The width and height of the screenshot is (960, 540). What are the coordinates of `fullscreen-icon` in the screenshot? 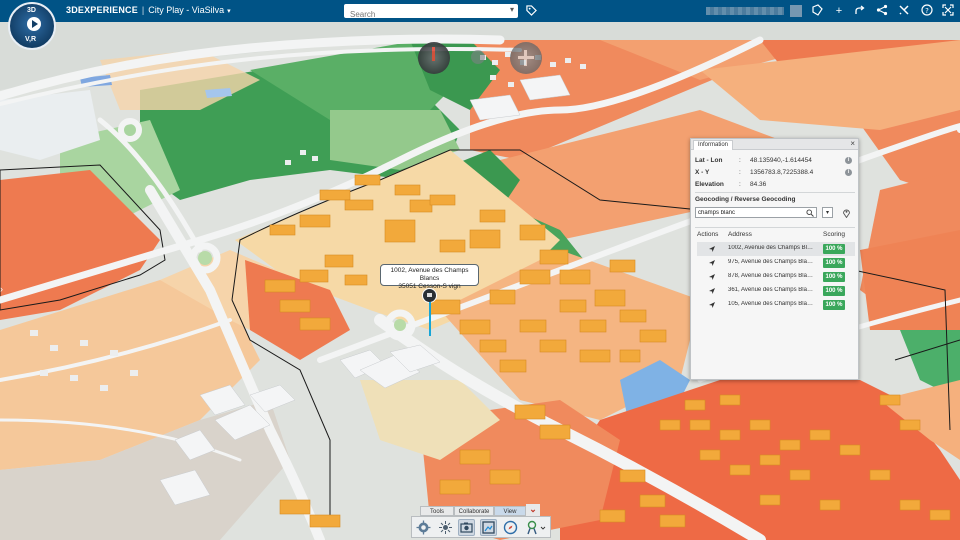 It's located at (948, 11).